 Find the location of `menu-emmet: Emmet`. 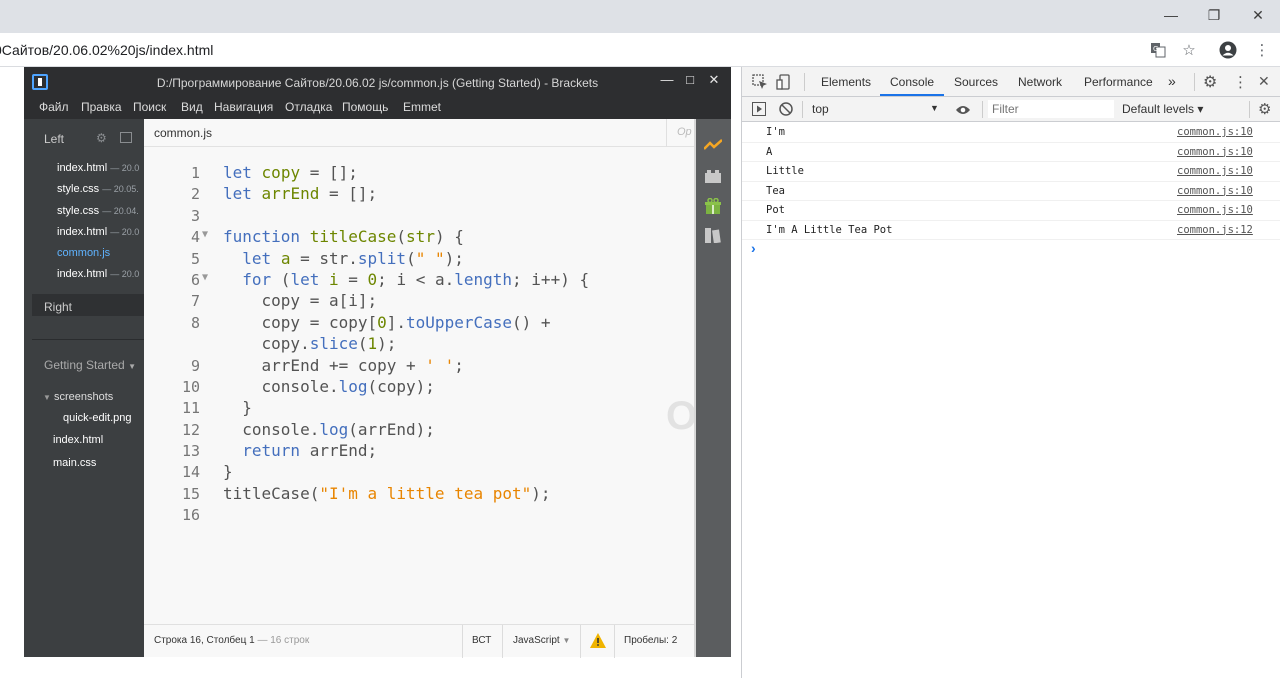

menu-emmet: Emmet is located at coordinates (422, 107).